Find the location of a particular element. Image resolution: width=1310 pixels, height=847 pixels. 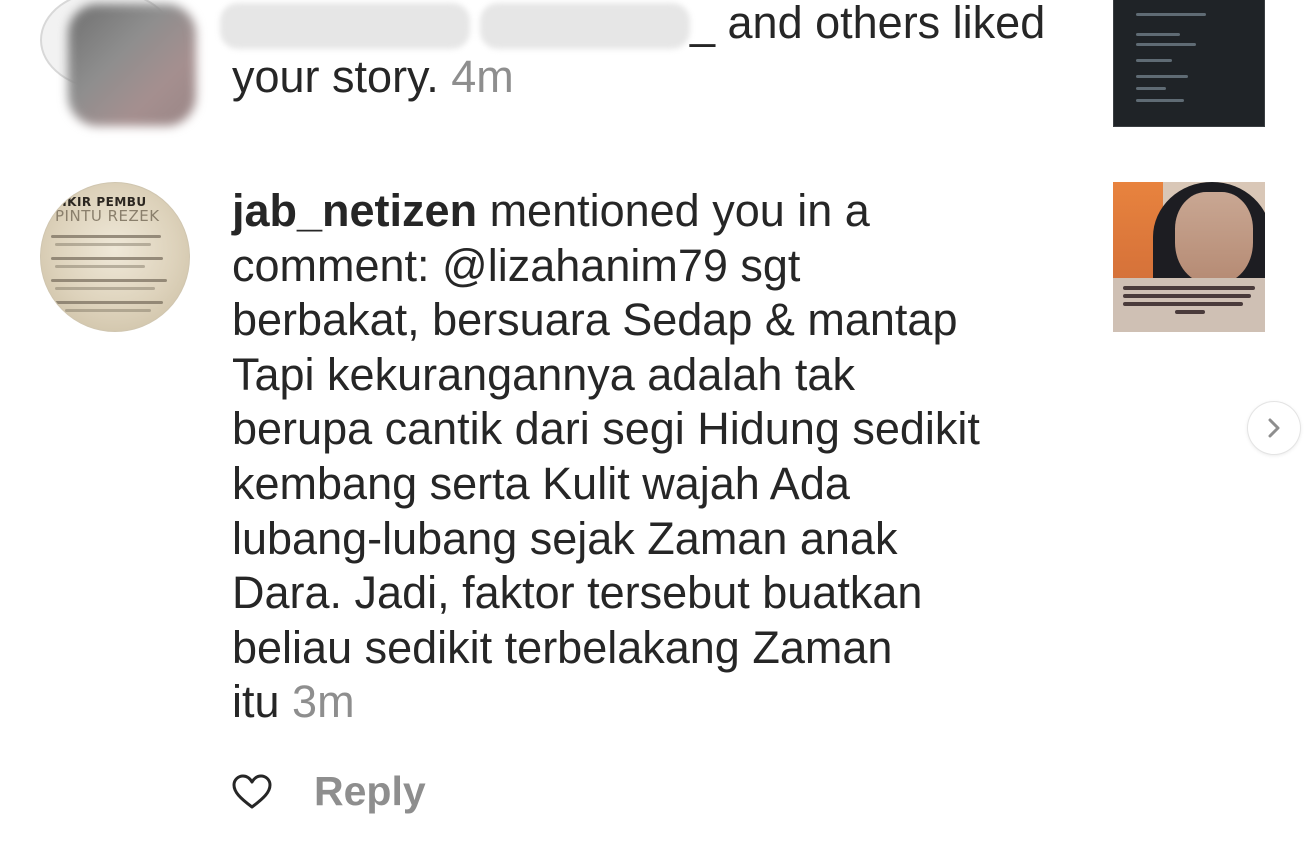

comment-line: berbakat, bersuara Sedap & mantap is located at coordinates (595, 320).